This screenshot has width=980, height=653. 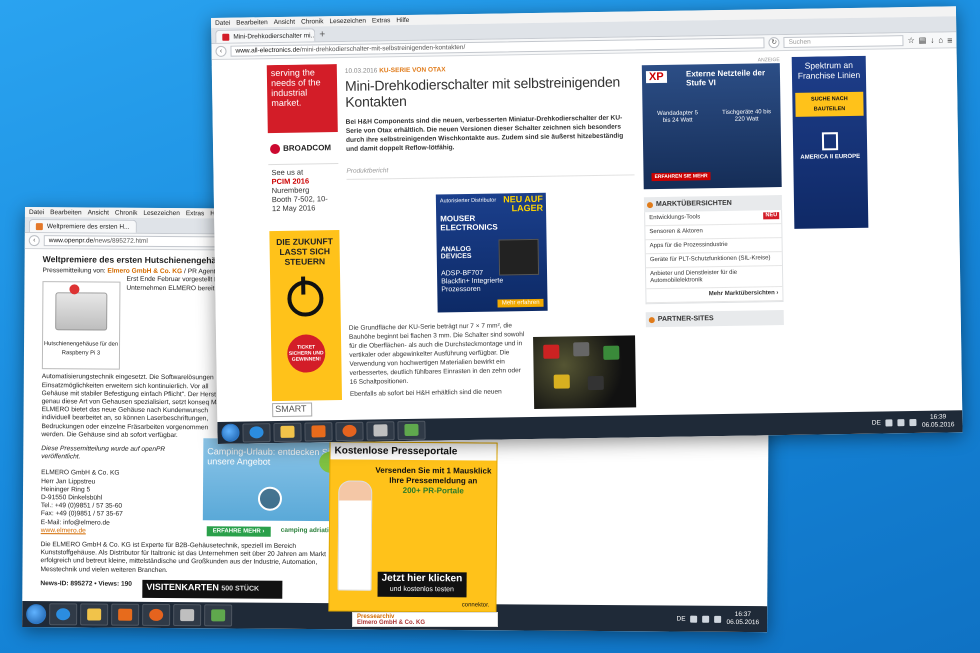 I want to click on businessman-image, so click(x=355, y=535).